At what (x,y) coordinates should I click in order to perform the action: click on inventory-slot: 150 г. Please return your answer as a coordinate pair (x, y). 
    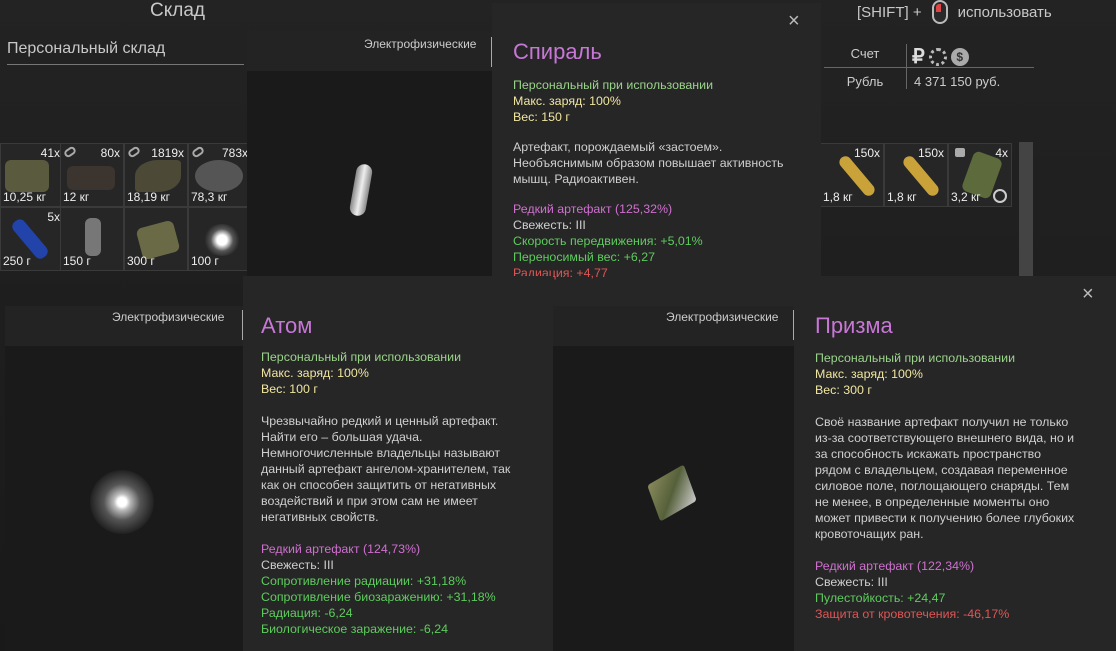
    Looking at the image, I should click on (92, 239).